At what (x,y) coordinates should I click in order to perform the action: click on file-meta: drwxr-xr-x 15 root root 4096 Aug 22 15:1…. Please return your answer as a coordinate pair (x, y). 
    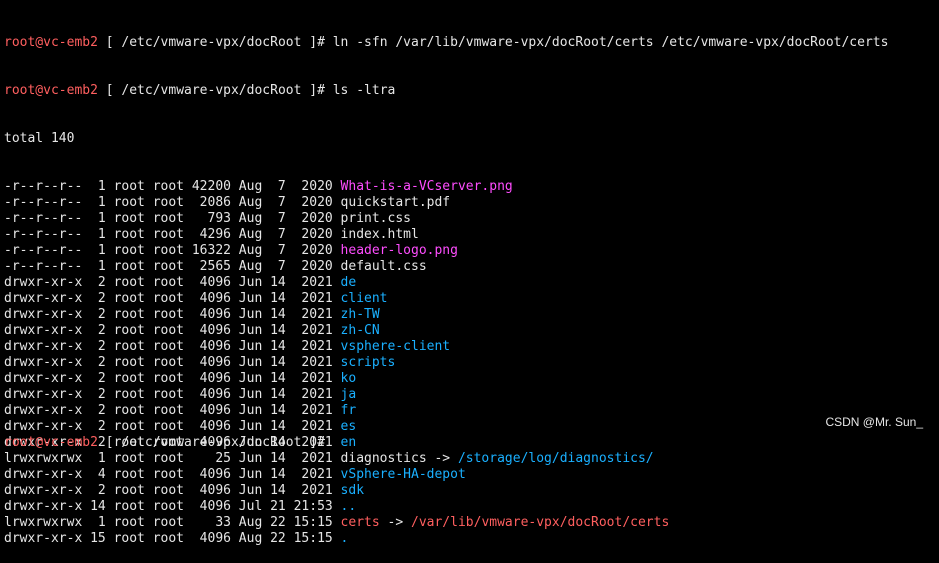
    Looking at the image, I should click on (172, 538).